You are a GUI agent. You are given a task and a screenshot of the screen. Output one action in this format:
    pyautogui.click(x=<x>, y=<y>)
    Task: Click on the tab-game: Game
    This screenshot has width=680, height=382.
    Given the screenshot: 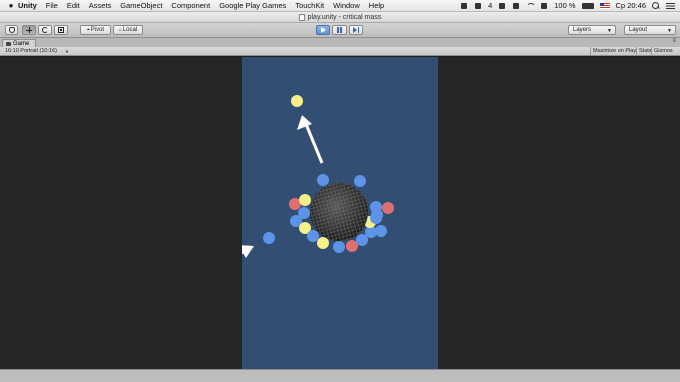 What is the action you would take?
    pyautogui.click(x=19, y=43)
    